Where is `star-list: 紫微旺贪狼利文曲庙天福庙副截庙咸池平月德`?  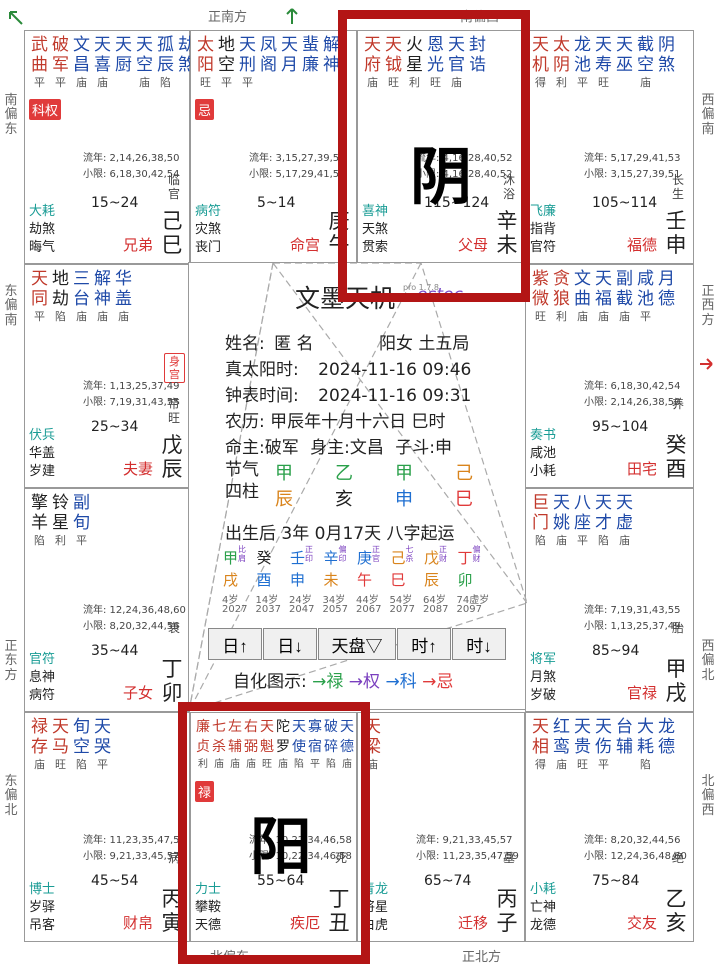
star-list: 紫微旺贪狼利文曲庙天福庙副截庙咸池平月德 is located at coordinates (603, 297).